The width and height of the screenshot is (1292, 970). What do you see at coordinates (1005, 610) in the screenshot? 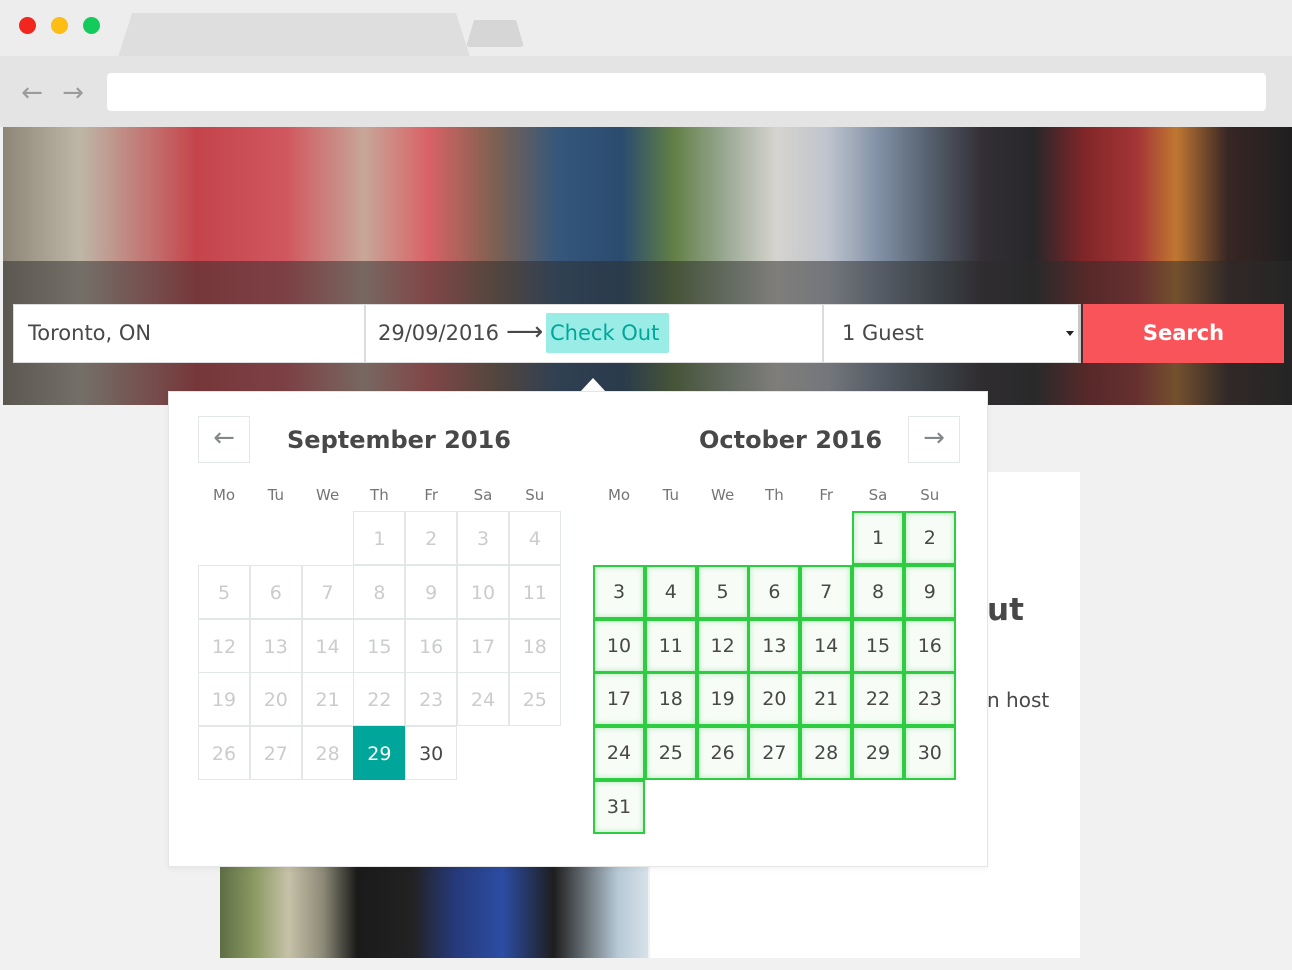
I see `section-heading: ut` at bounding box center [1005, 610].